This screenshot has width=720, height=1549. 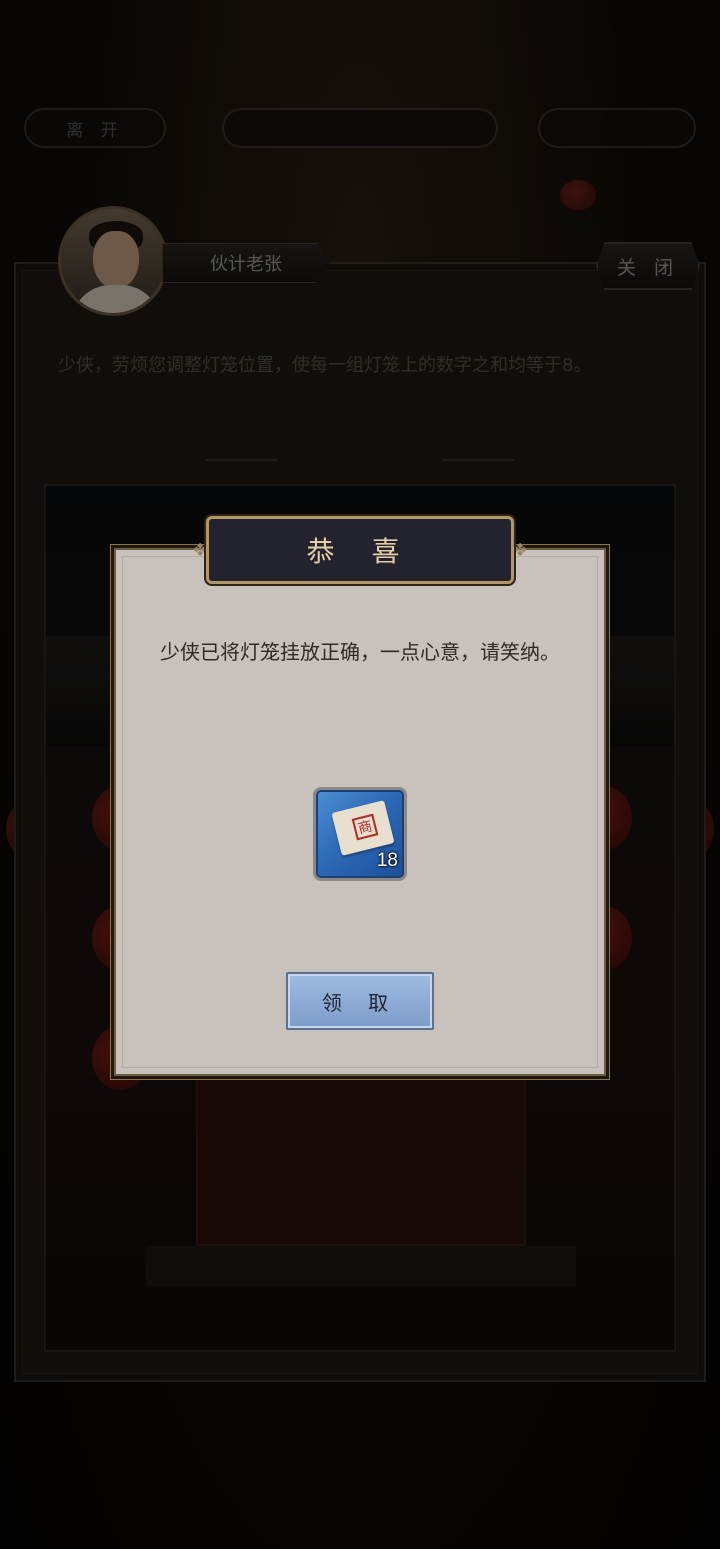 What do you see at coordinates (325, 365) in the screenshot?
I see `task-instruction: 少侠，劳烦您调整灯笼位置，使每一组灯笼上的数字之和均等于8。` at bounding box center [325, 365].